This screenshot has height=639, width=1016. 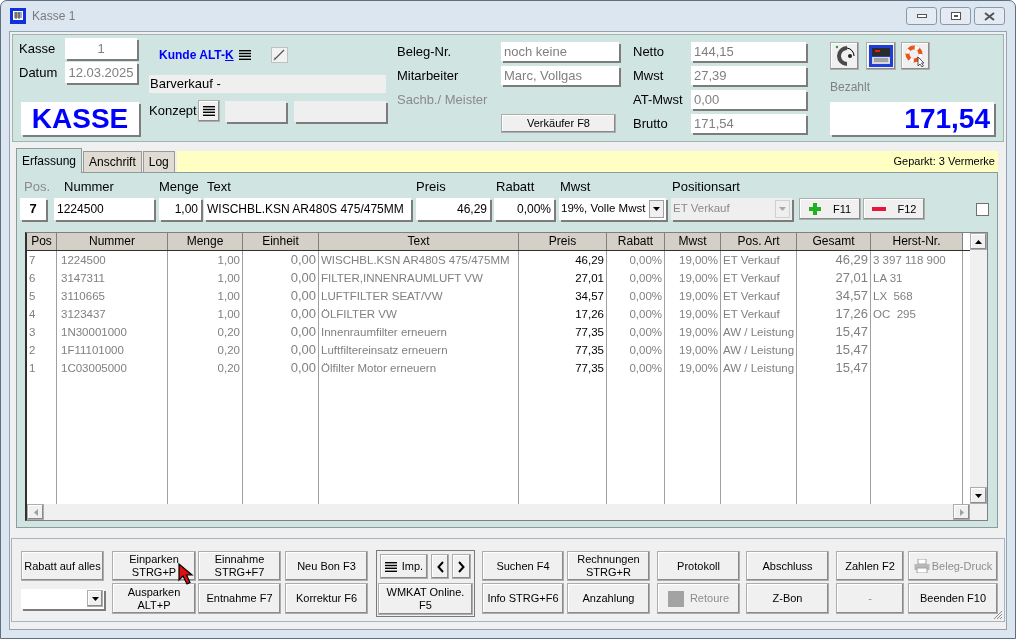 I want to click on terminal-button, so click(x=881, y=56).